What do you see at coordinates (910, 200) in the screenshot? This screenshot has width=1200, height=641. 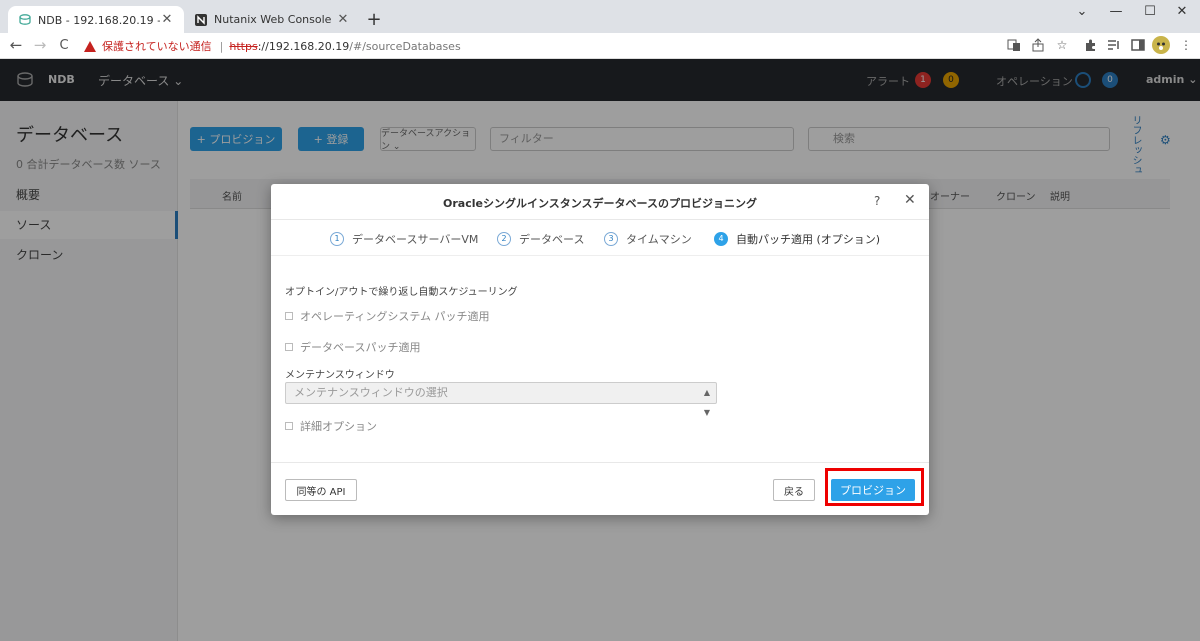 I see `close-icon: ✕` at bounding box center [910, 200].